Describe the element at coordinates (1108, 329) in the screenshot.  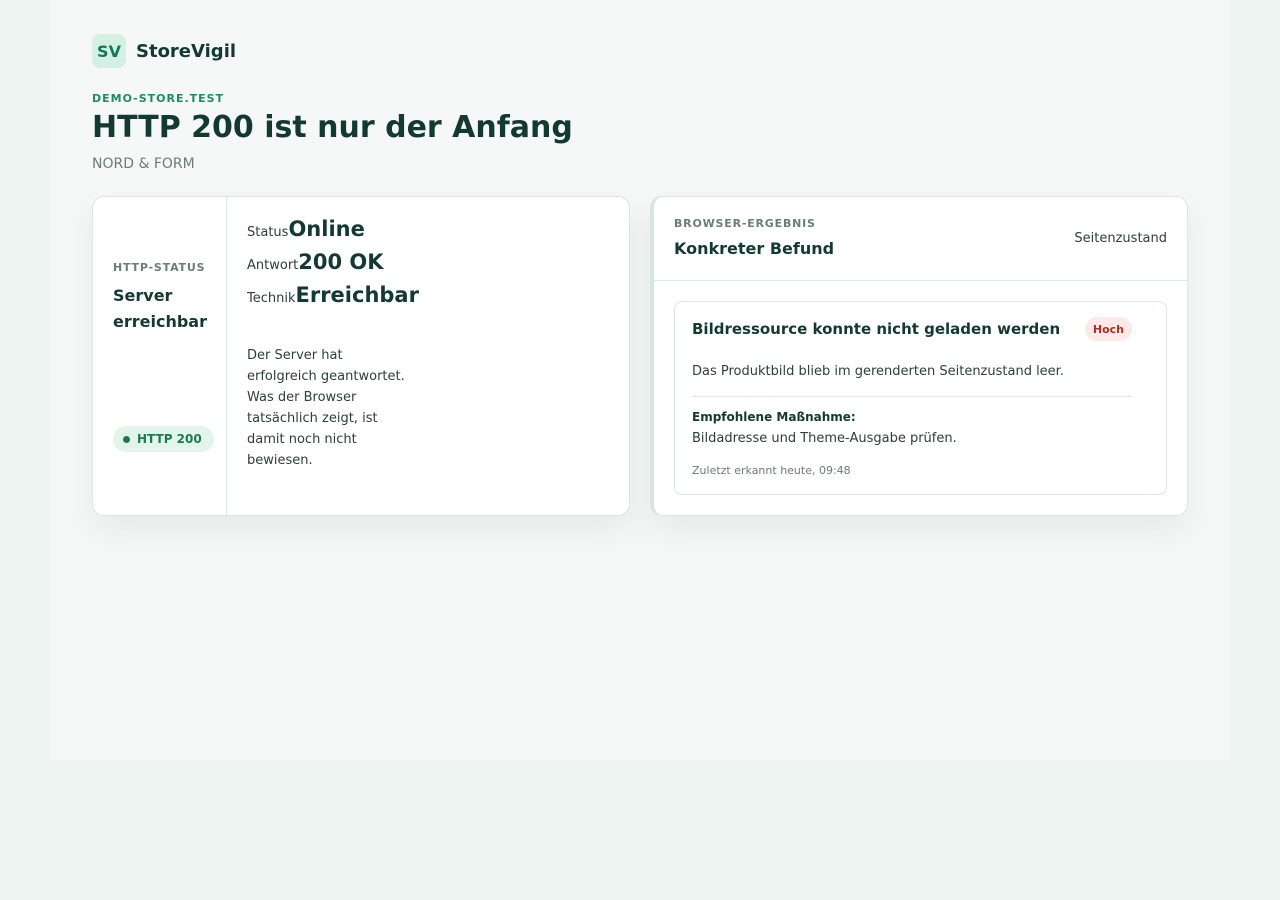
I see `severity-badge: Hoch` at that location.